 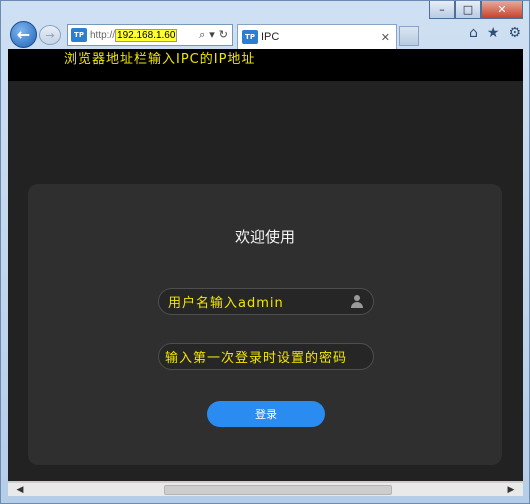 I want to click on address-protocol: http://, so click(x=103, y=35).